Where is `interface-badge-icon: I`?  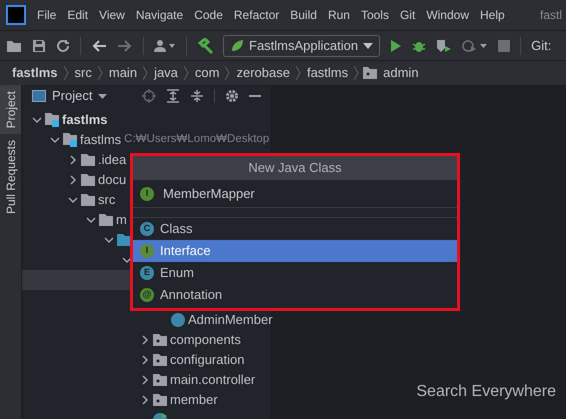
interface-badge-icon: I is located at coordinates (147, 193).